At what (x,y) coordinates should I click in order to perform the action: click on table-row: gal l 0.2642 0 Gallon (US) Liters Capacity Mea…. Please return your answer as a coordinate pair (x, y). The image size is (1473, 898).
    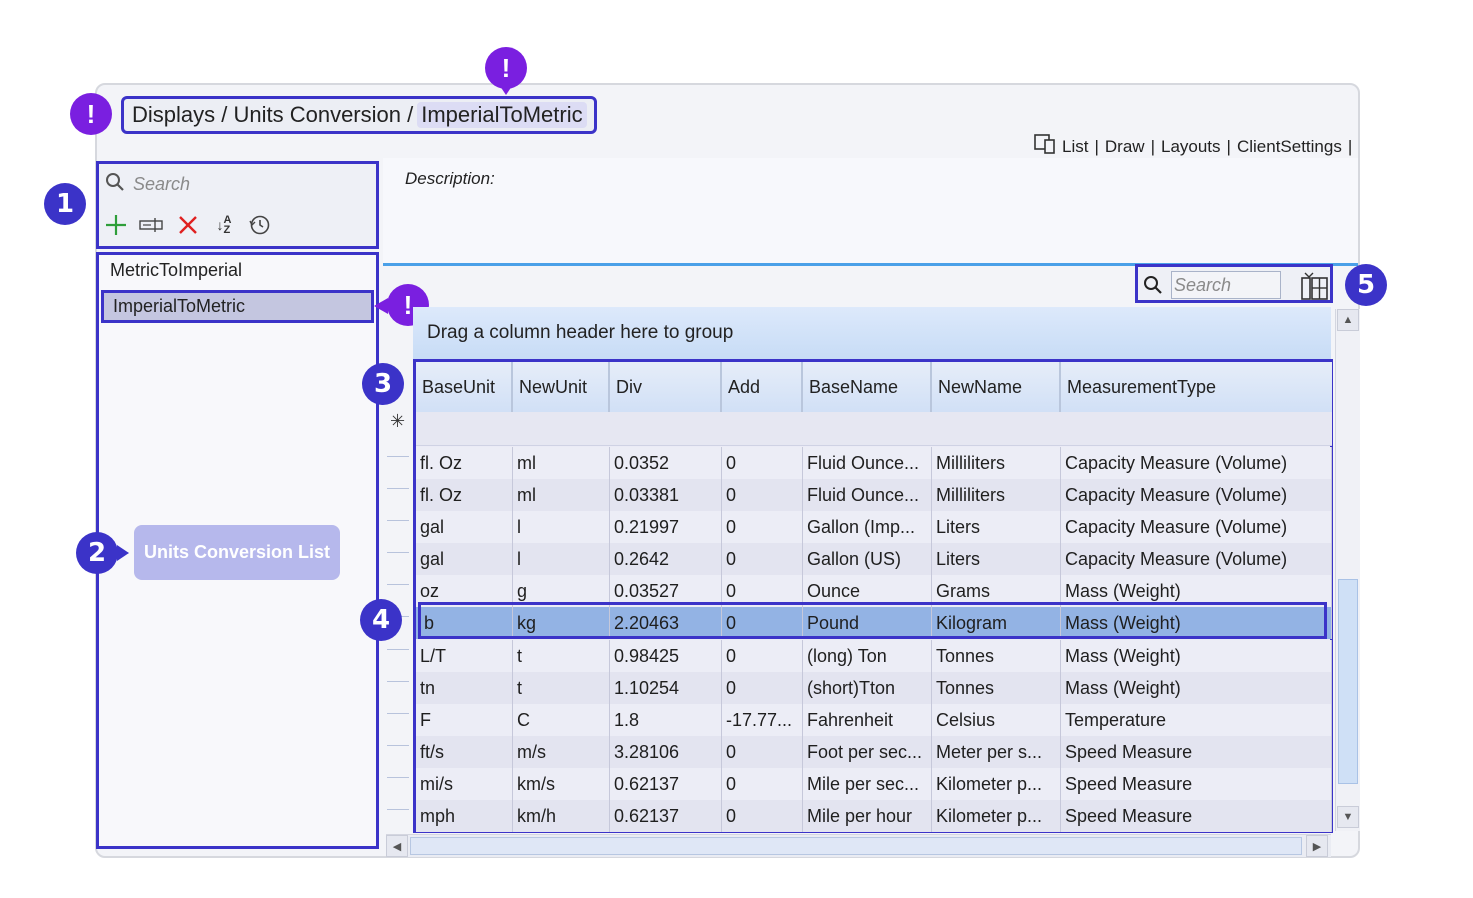
    Looking at the image, I should click on (874, 559).